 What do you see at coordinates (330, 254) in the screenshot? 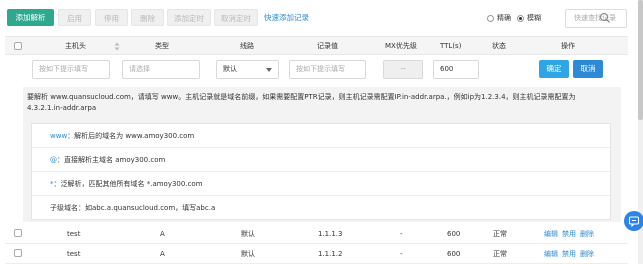
I see `cell-value: 1.1.1.2` at bounding box center [330, 254].